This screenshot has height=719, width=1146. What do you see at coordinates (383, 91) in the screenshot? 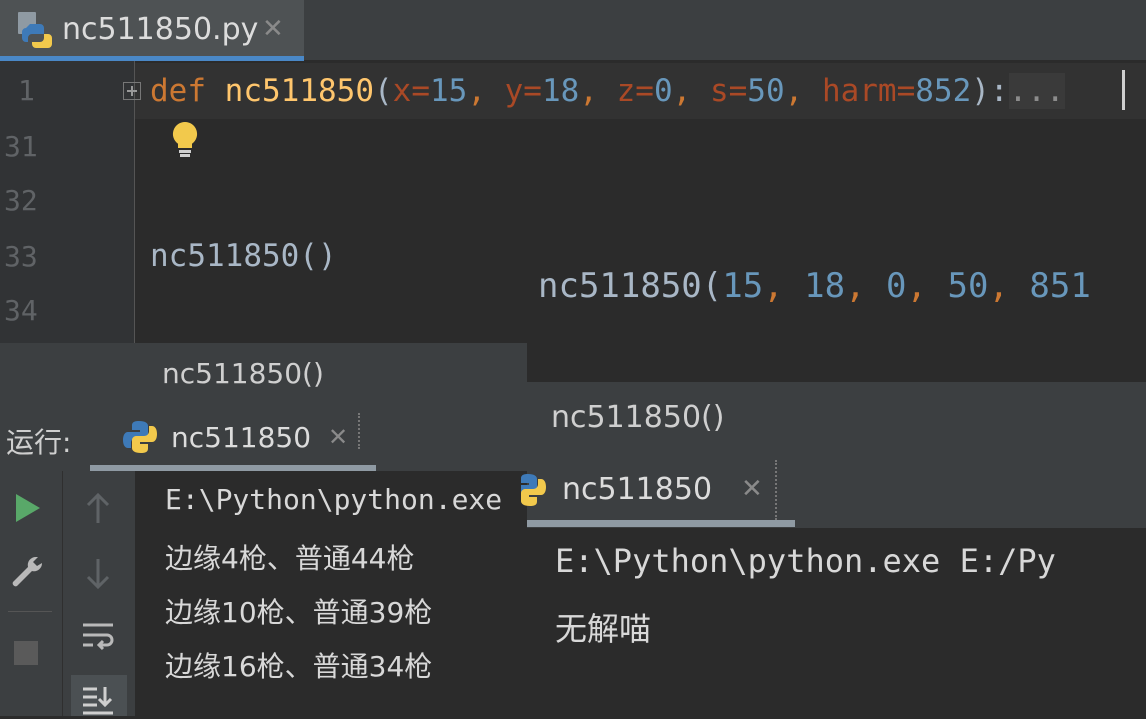
I see `code-paren: (` at bounding box center [383, 91].